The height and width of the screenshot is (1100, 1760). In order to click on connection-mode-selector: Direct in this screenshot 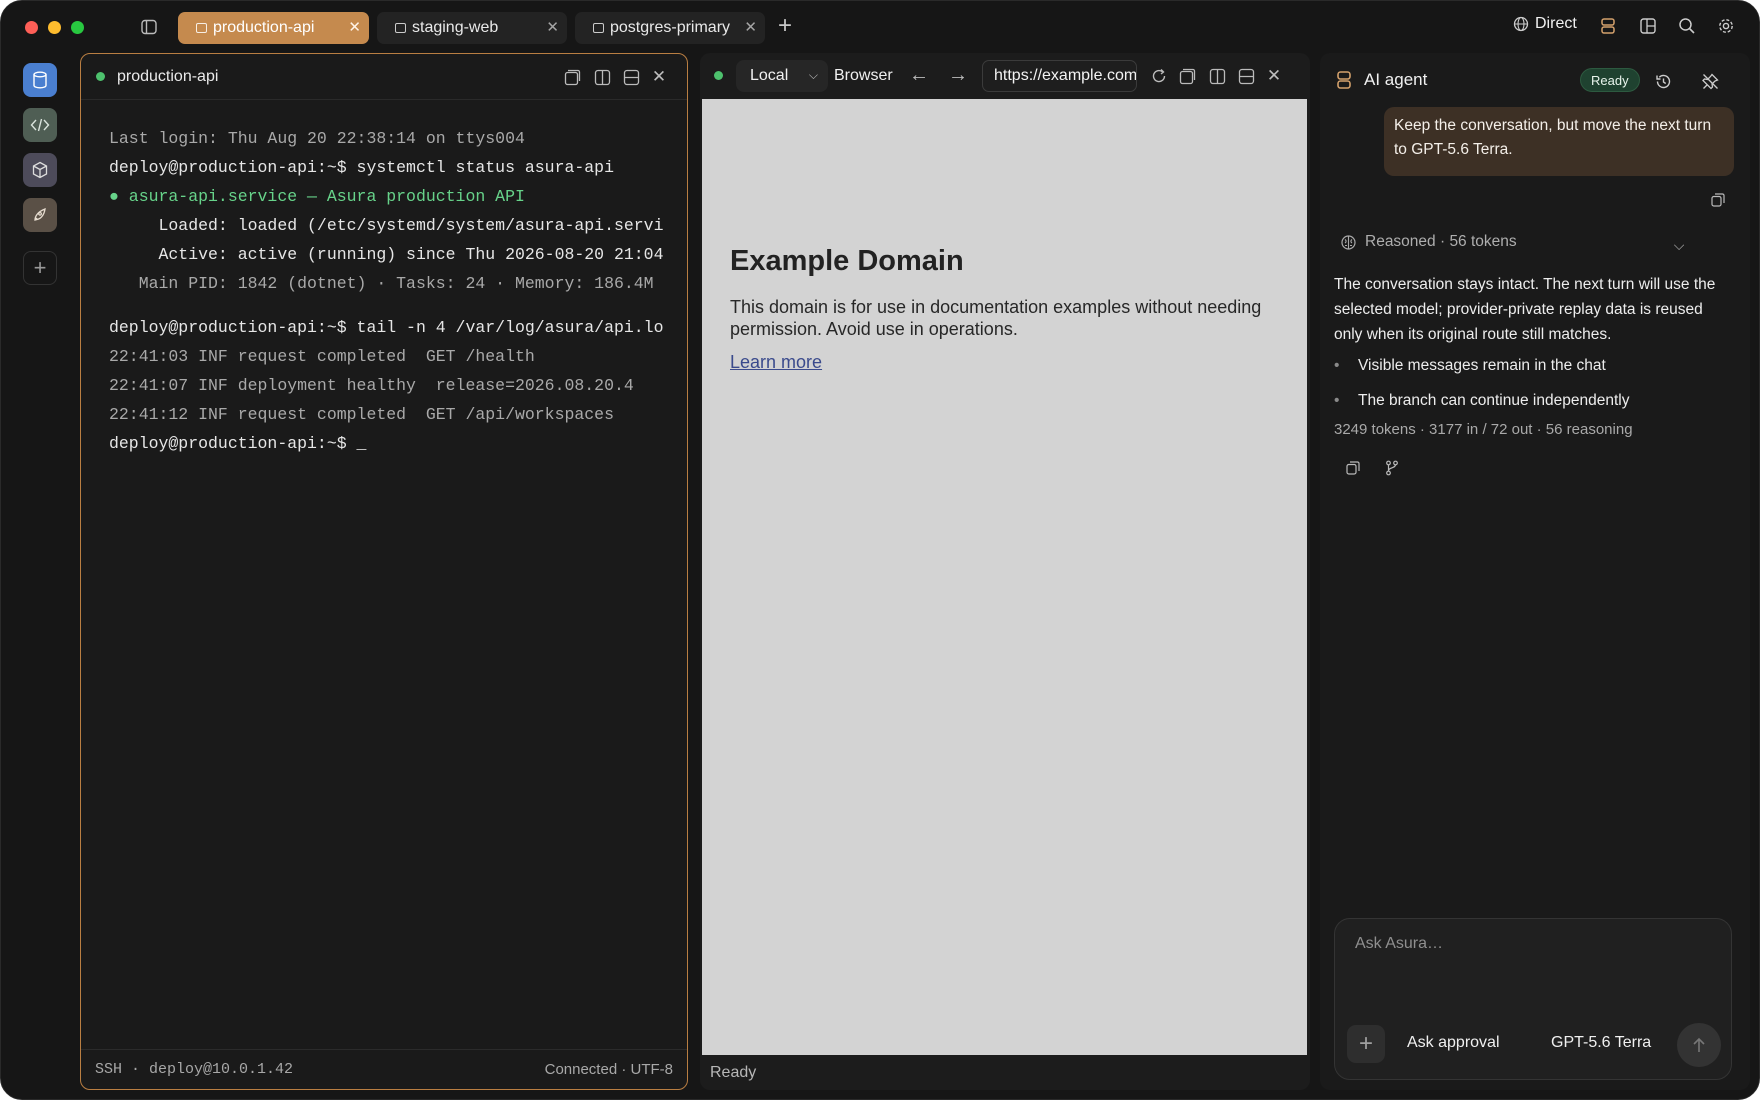, I will do `click(1545, 24)`.